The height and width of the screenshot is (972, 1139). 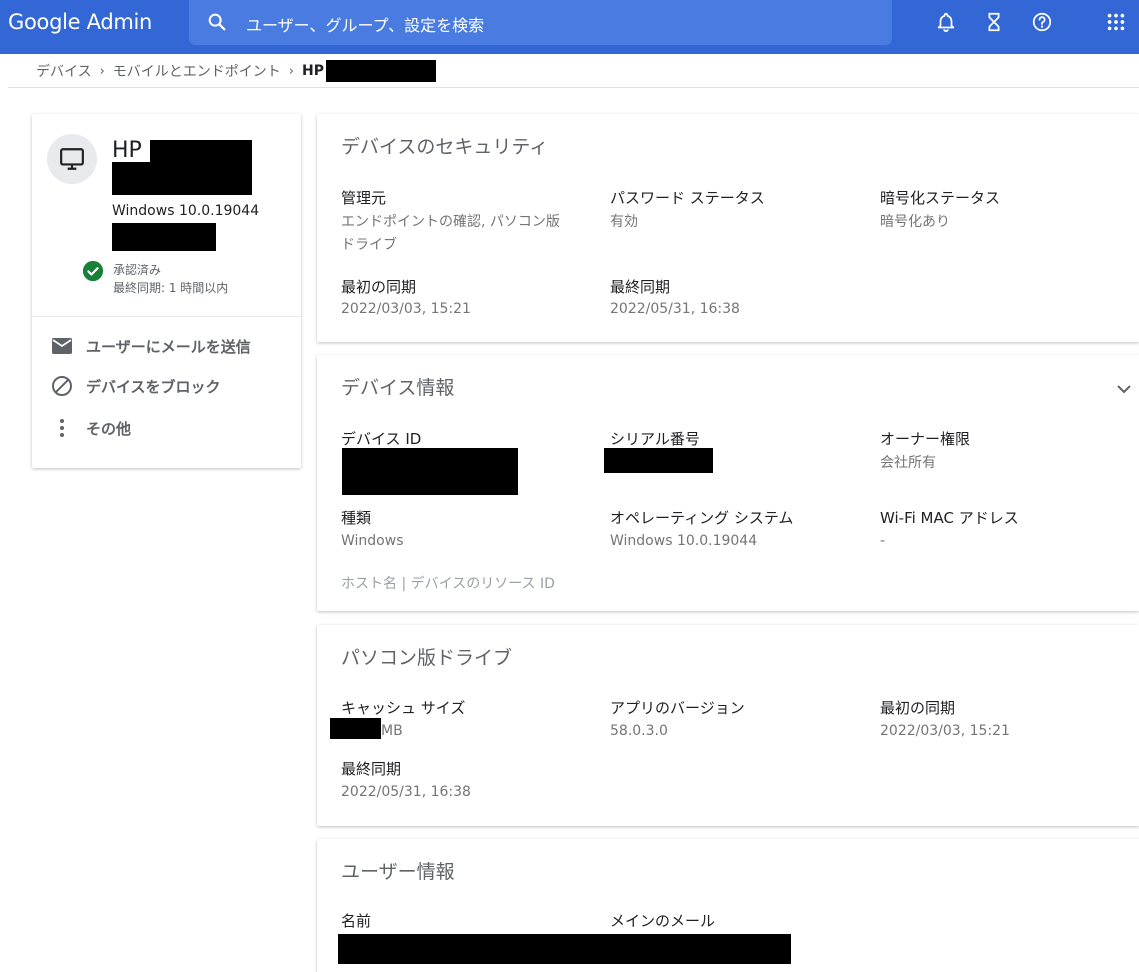 I want to click on email-user-button: ユーザーにメールを送信, so click(x=150, y=346).